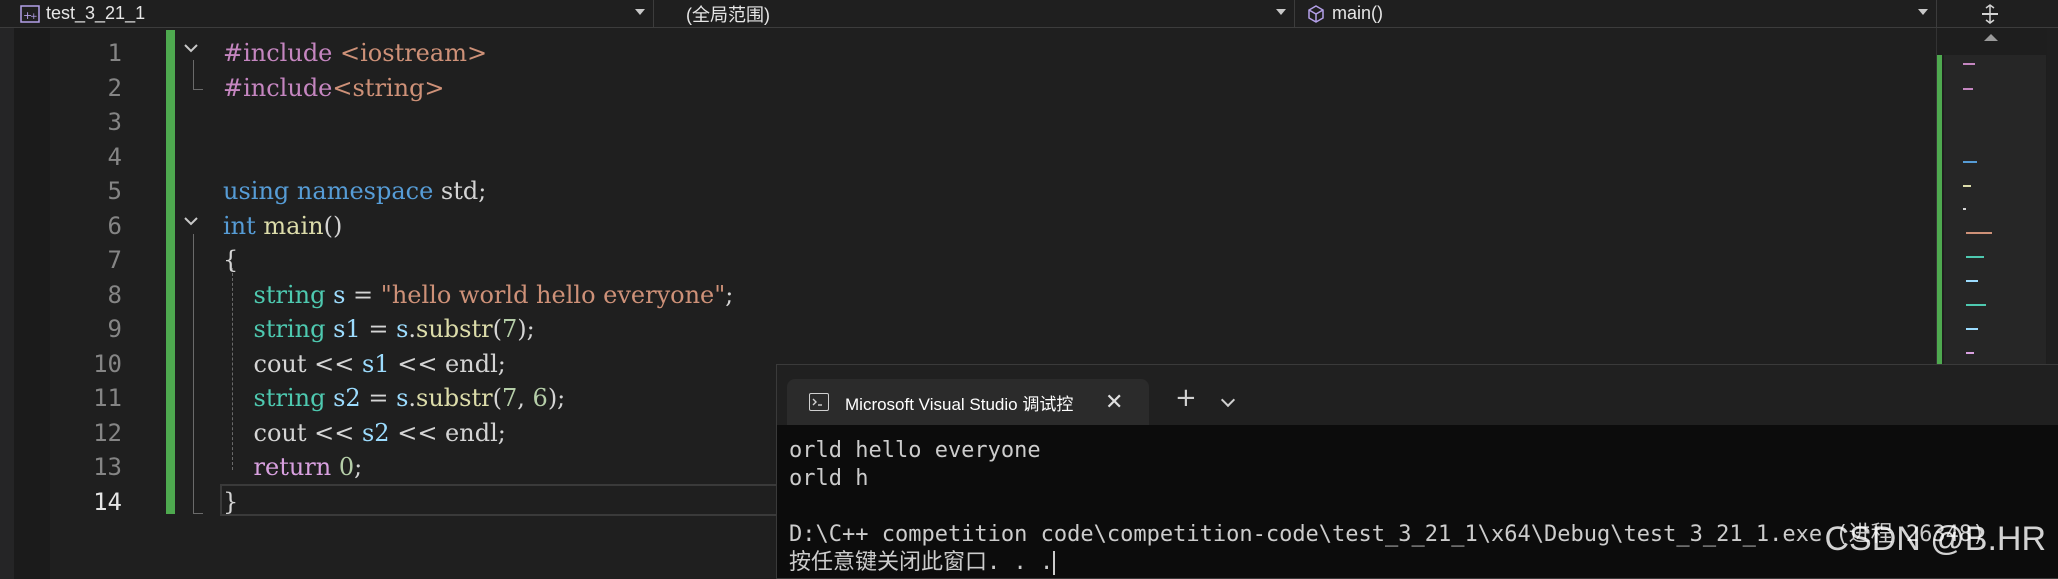 The height and width of the screenshot is (579, 2058). I want to click on code-token: substr, so click(454, 398).